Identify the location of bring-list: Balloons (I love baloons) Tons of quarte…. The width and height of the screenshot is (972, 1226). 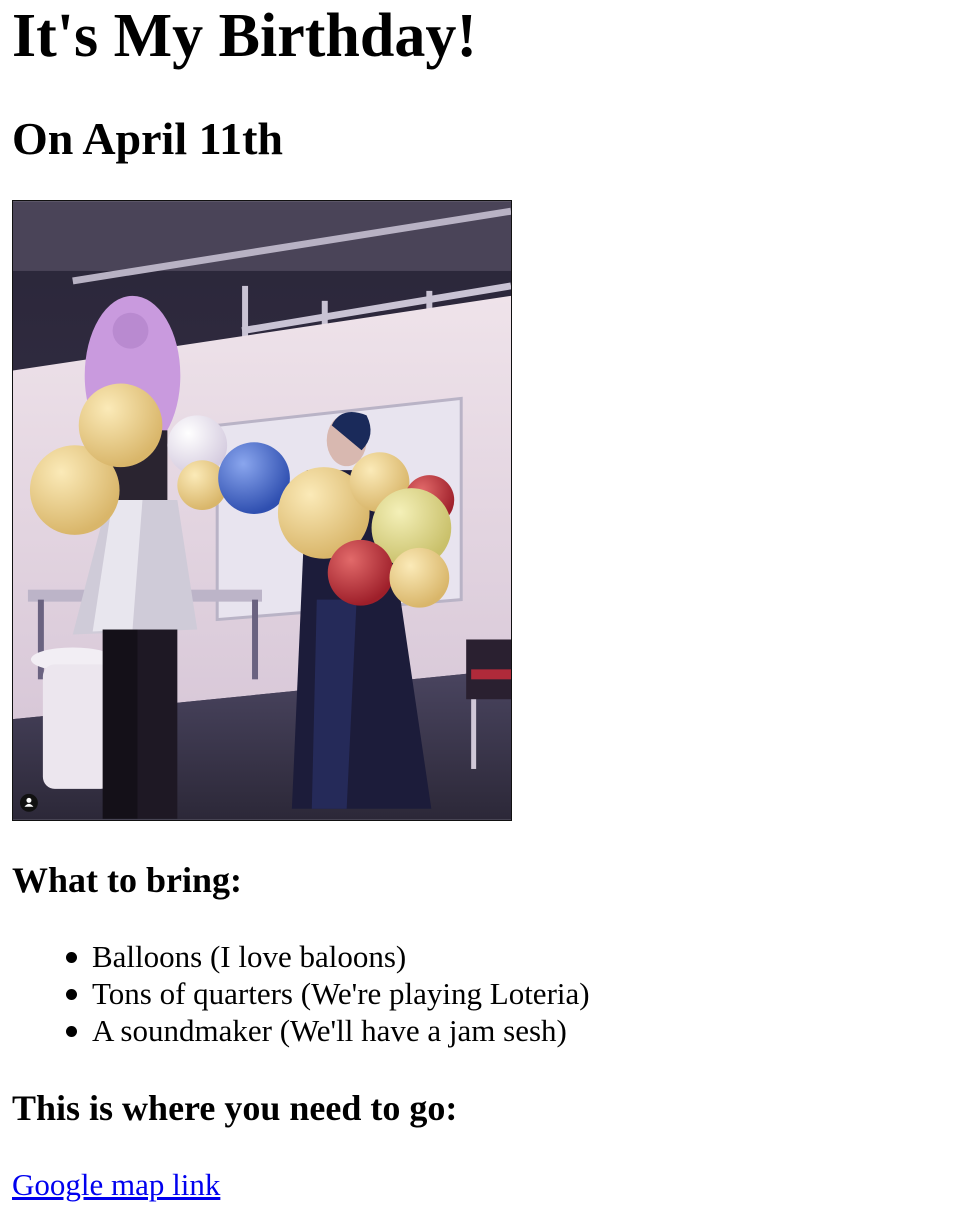
(486, 993).